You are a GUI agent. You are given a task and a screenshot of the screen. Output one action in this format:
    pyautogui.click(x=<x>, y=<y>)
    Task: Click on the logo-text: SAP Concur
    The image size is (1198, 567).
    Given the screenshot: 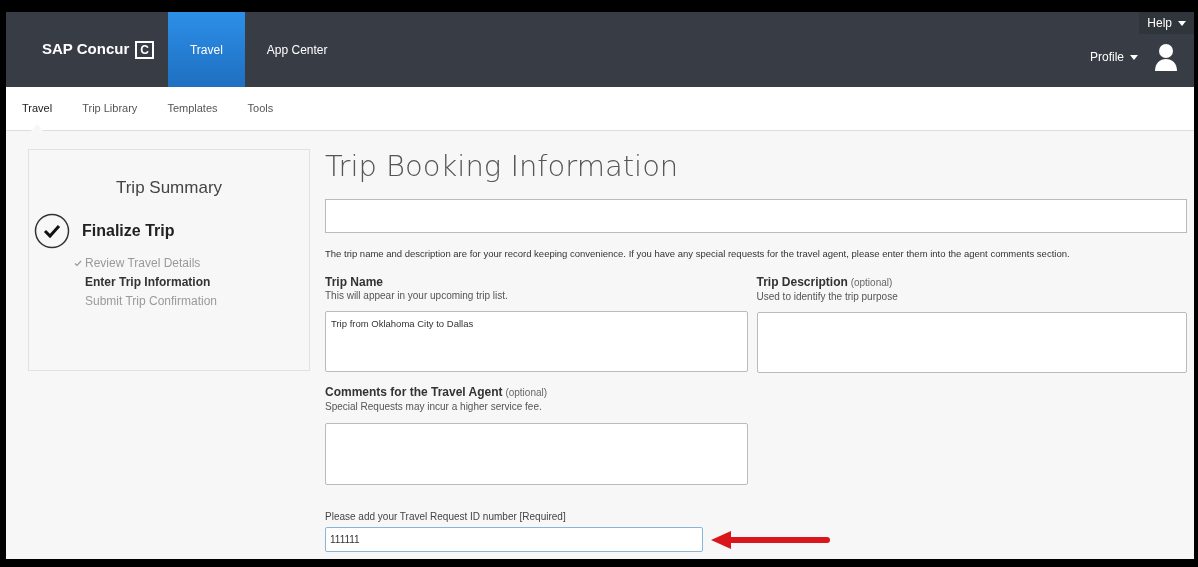 What is the action you would take?
    pyautogui.click(x=86, y=49)
    